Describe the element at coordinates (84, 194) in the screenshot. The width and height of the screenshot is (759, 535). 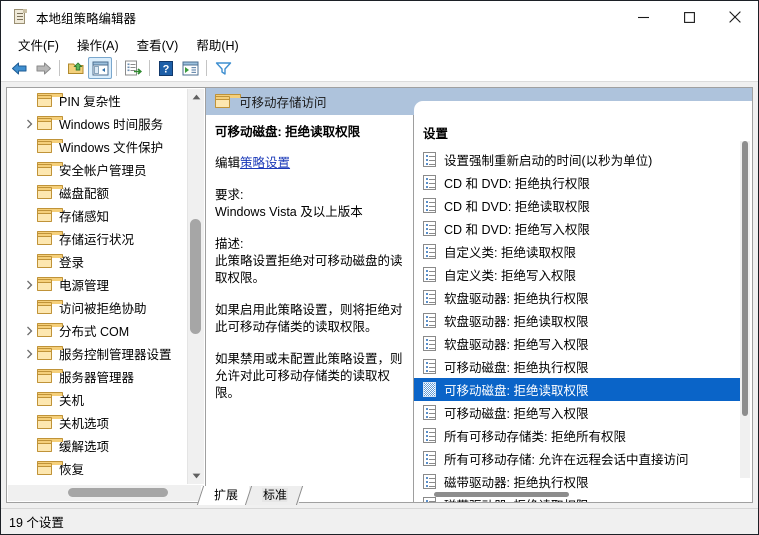
I see `tree-item-label: 磁盘配额` at that location.